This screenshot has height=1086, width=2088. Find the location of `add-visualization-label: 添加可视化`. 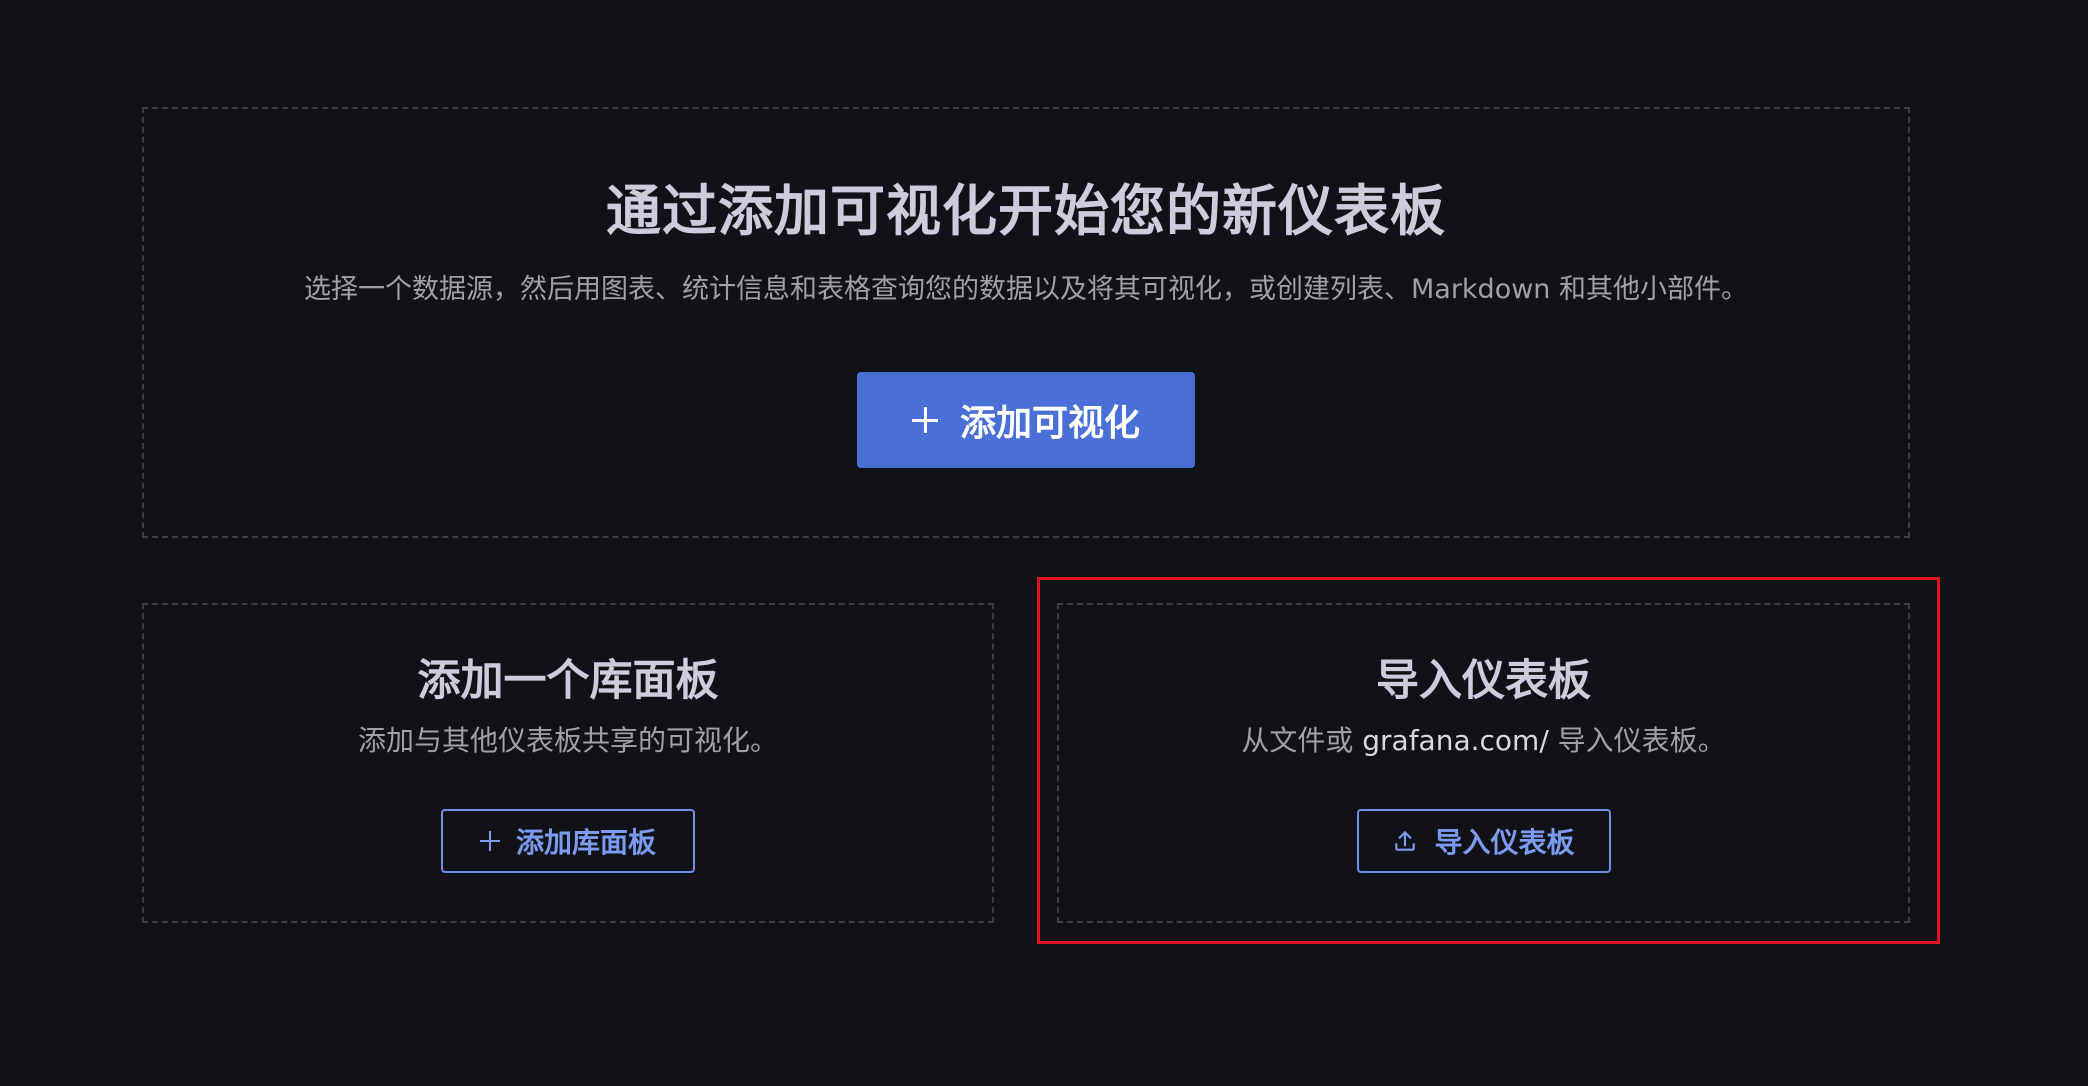

add-visualization-label: 添加可视化 is located at coordinates (1049, 423).